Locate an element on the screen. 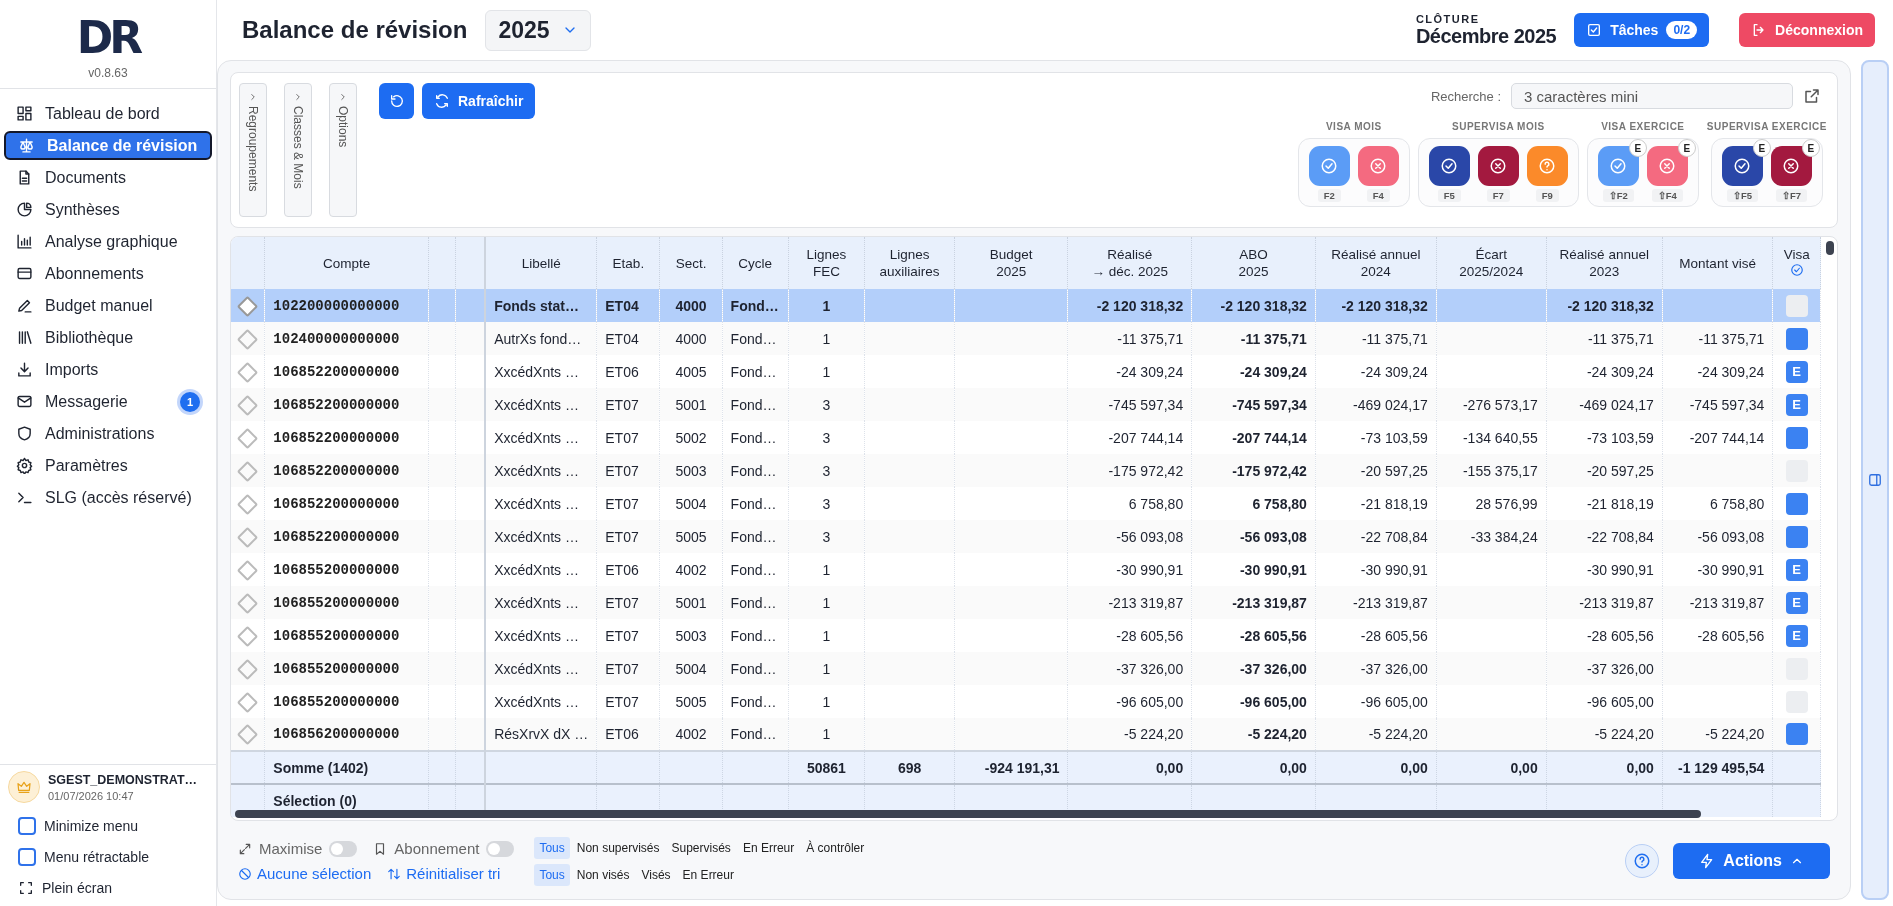  refresh-button: Rafraîchir is located at coordinates (479, 101).